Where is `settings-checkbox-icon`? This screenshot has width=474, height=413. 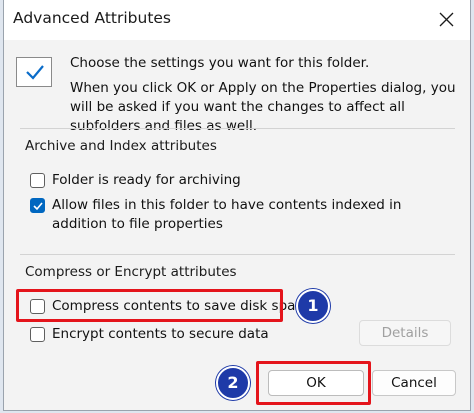 settings-checkbox-icon is located at coordinates (34, 72).